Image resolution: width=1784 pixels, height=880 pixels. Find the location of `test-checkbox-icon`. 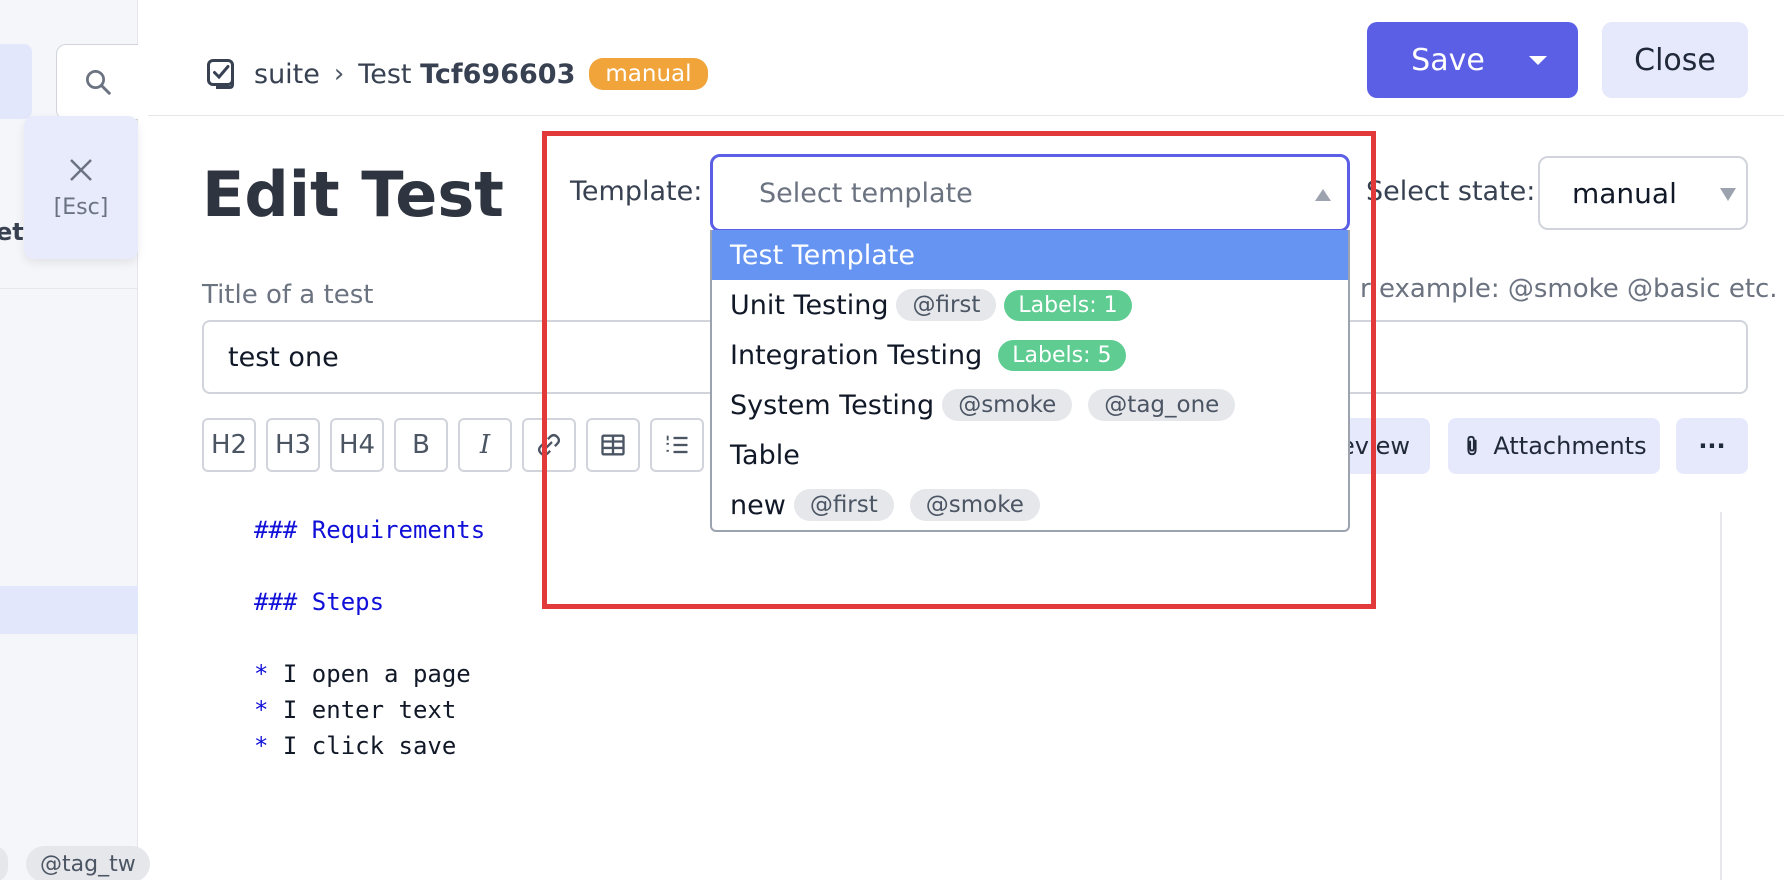

test-checkbox-icon is located at coordinates (220, 74).